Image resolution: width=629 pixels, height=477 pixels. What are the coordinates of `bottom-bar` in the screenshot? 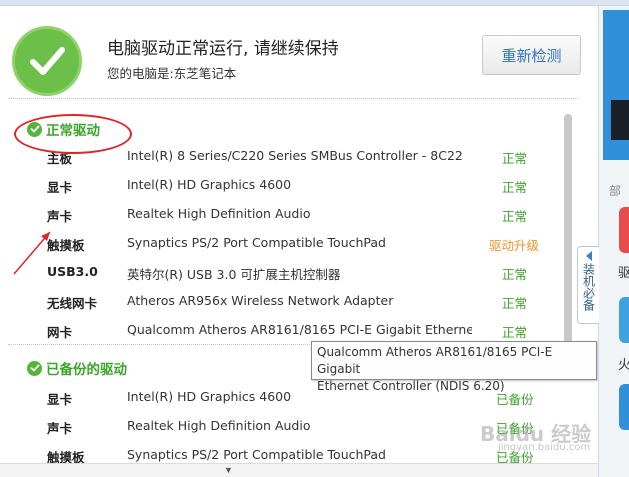 It's located at (299, 470).